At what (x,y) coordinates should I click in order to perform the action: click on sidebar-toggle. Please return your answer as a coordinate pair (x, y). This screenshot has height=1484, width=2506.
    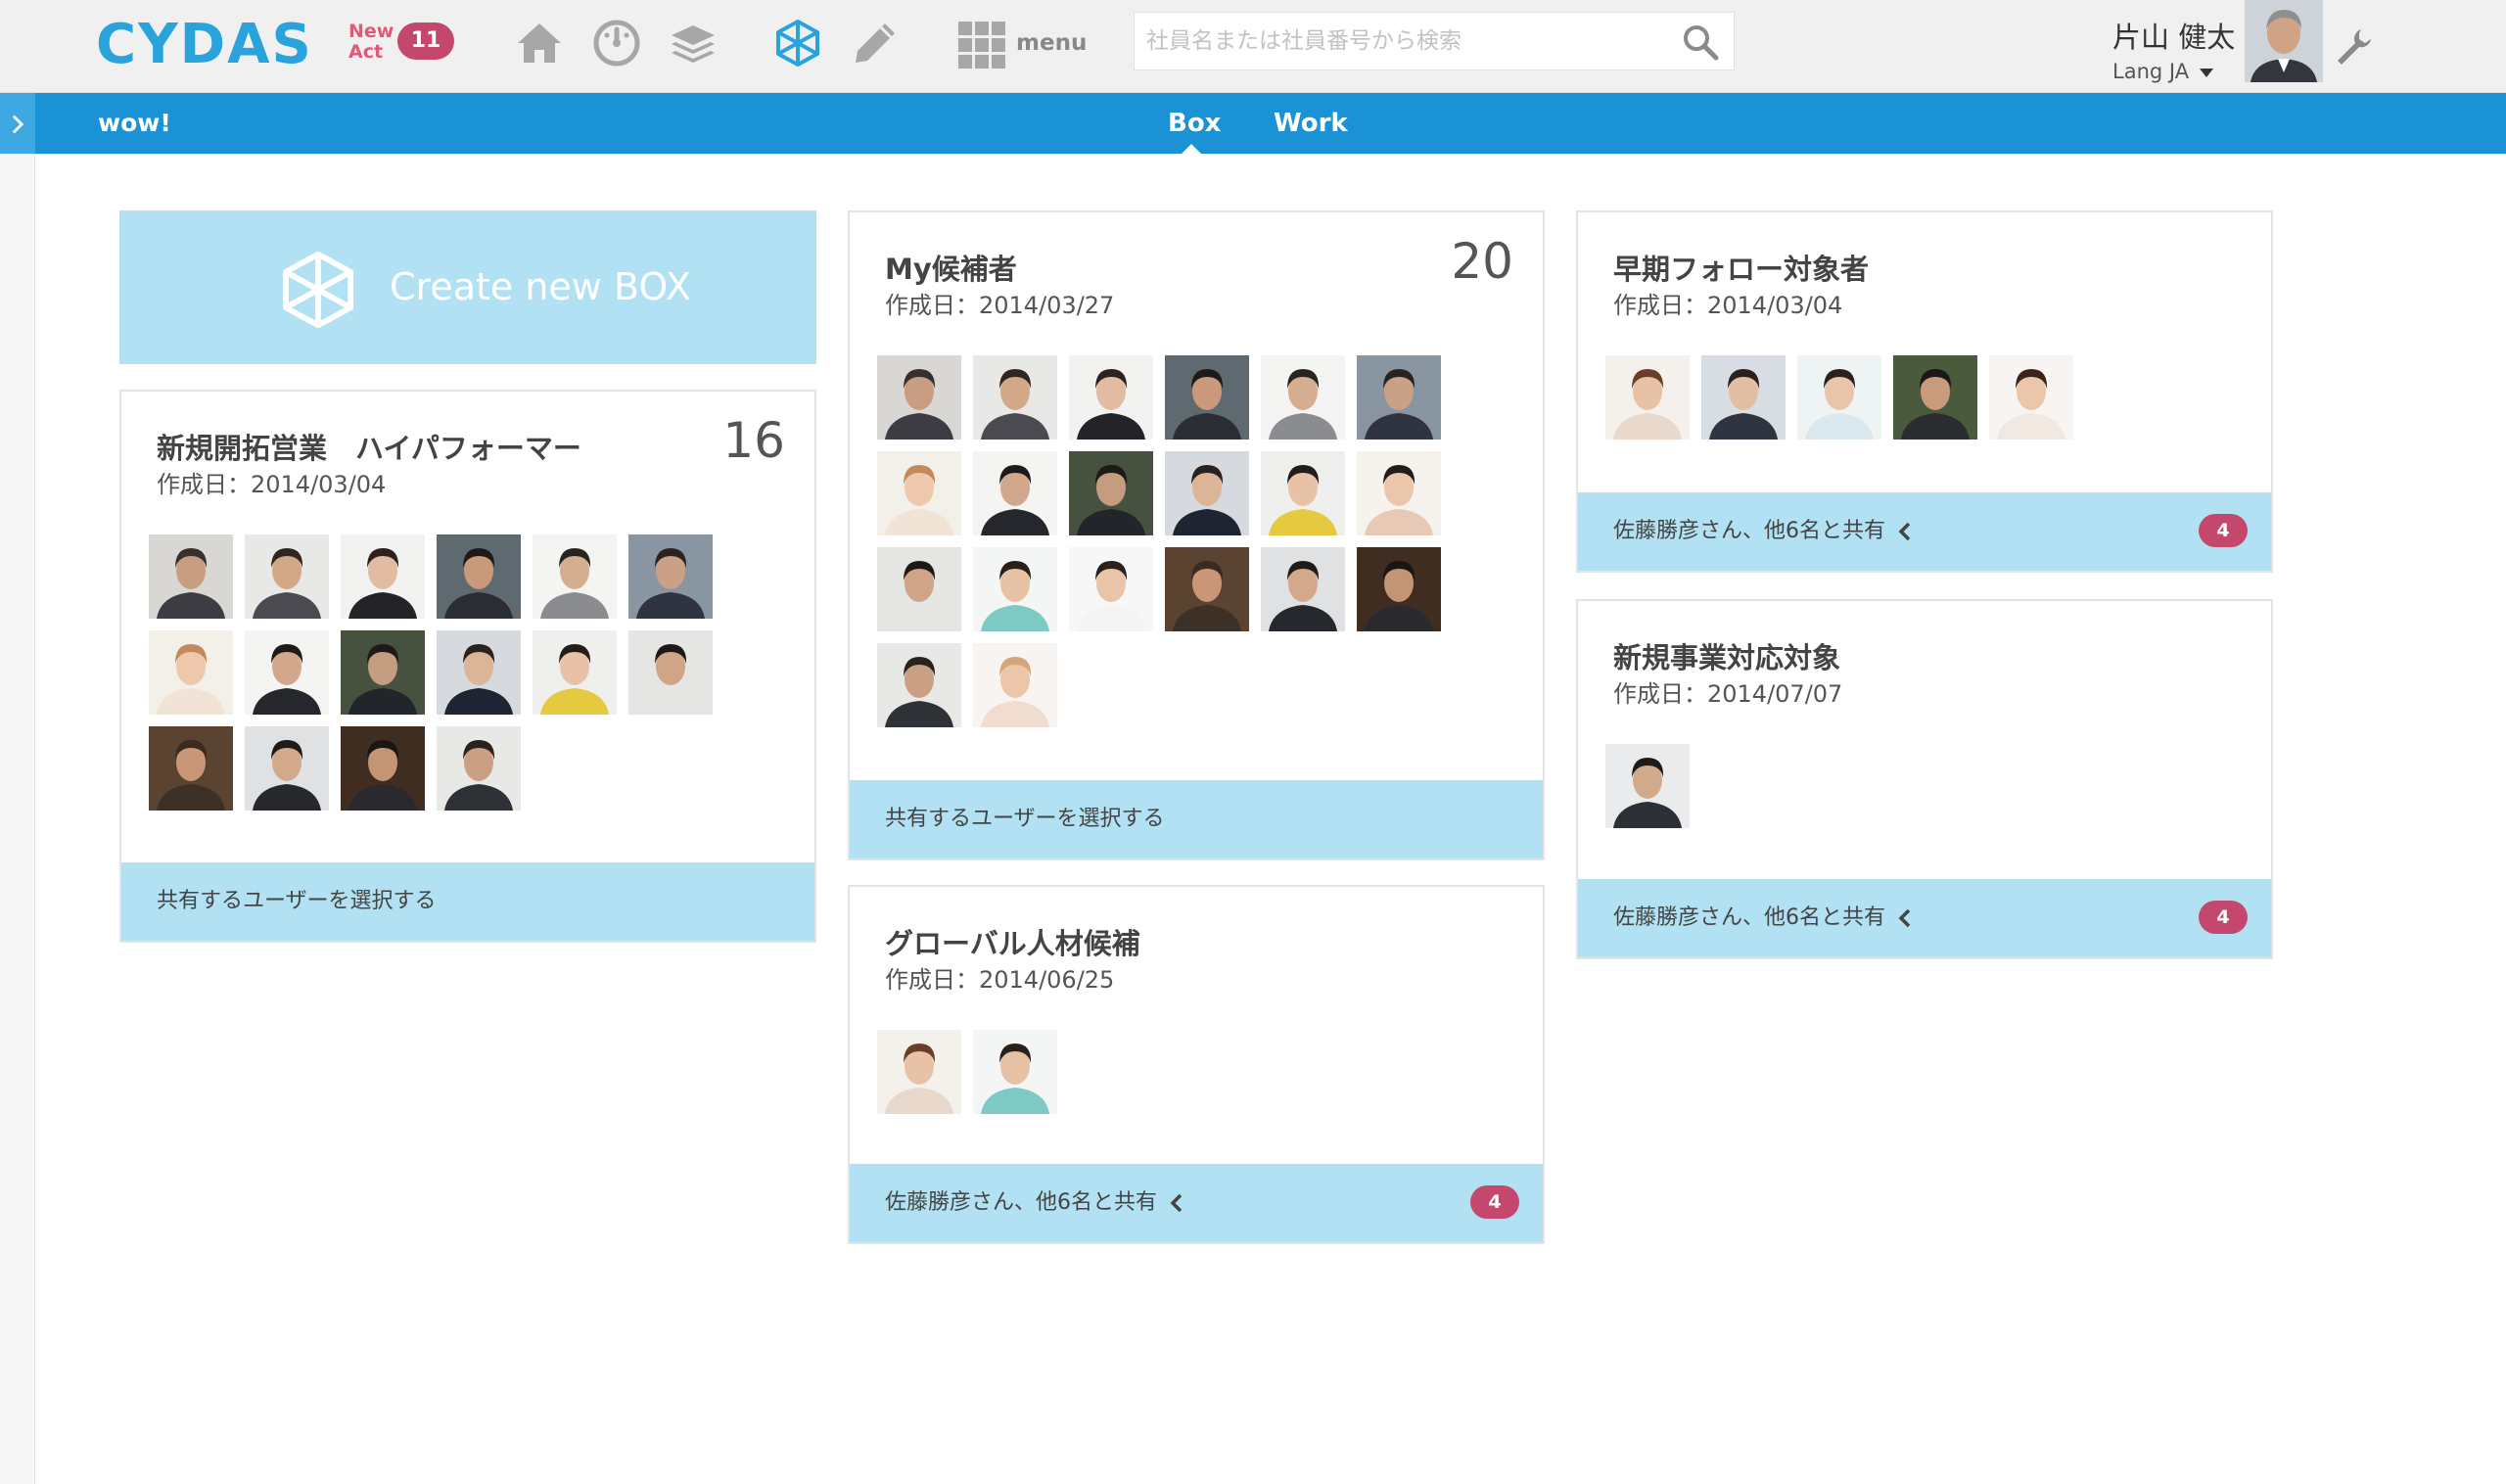
    Looking at the image, I should click on (17, 123).